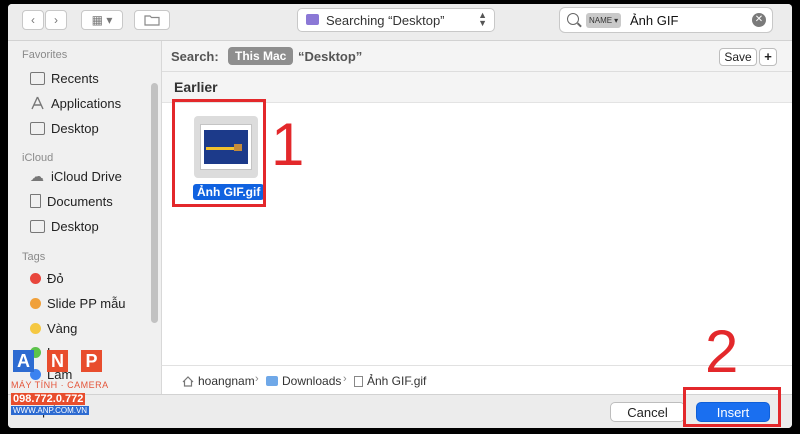  I want to click on sidebar-item-label: Recents, so click(75, 78).